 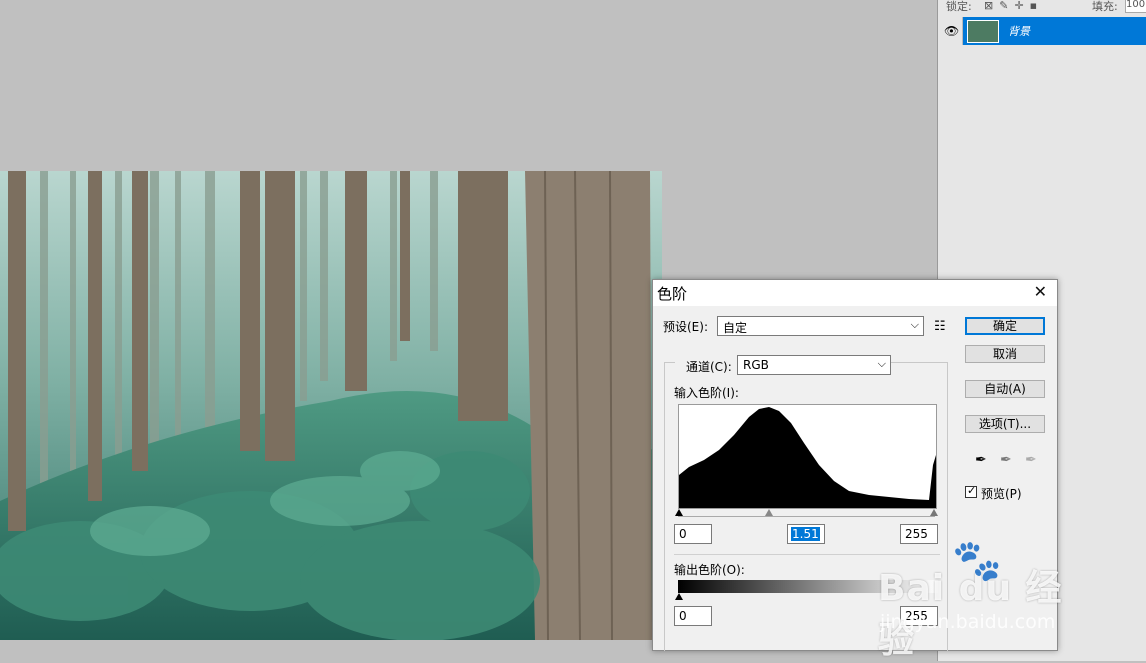 I want to click on preset-select: 自定 ⌵, so click(x=820, y=326).